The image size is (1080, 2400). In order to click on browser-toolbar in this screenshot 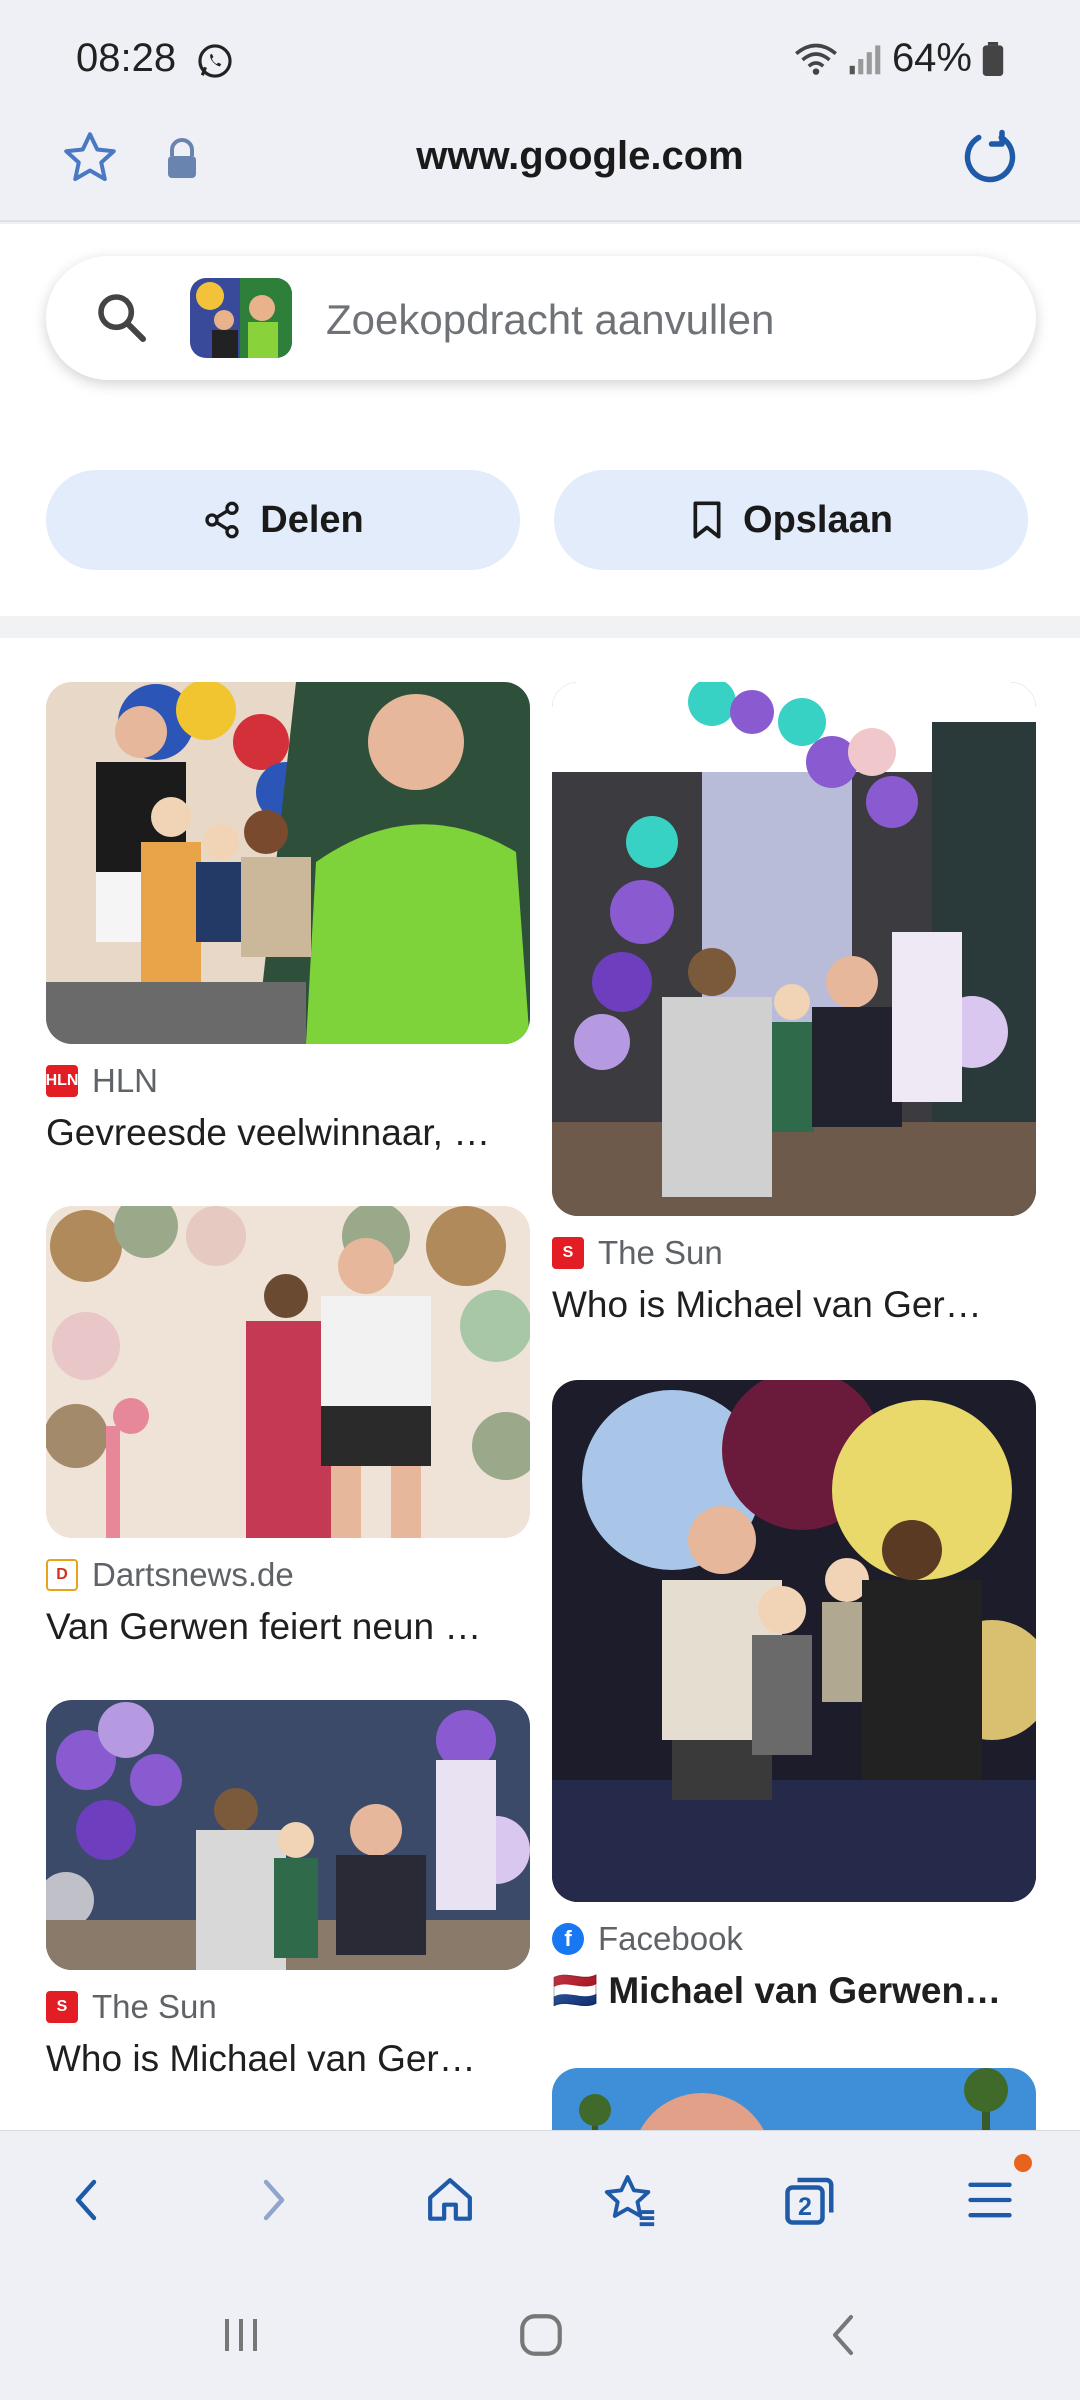, I will do `click(540, 2200)`.